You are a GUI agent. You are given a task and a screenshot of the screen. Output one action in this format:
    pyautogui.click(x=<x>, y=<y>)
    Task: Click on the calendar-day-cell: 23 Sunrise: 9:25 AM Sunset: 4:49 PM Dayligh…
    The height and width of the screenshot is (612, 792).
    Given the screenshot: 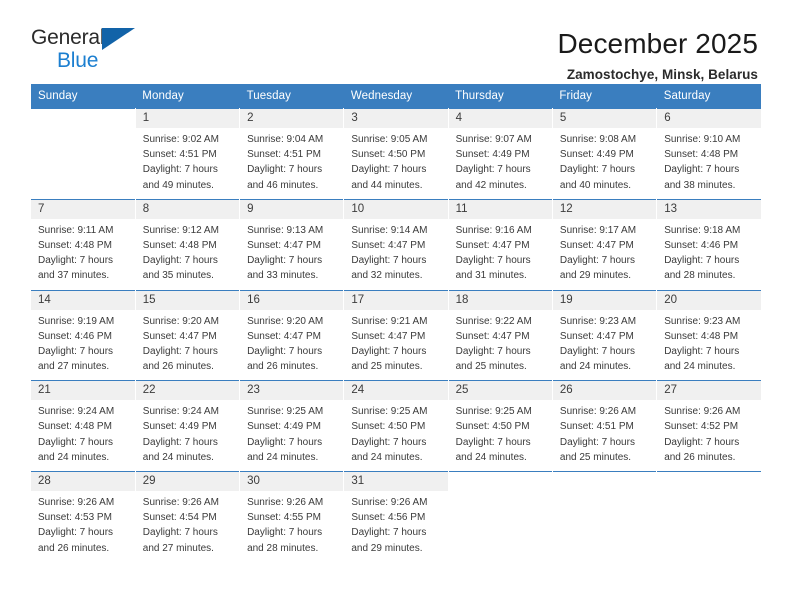 What is the action you would take?
    pyautogui.click(x=292, y=425)
    